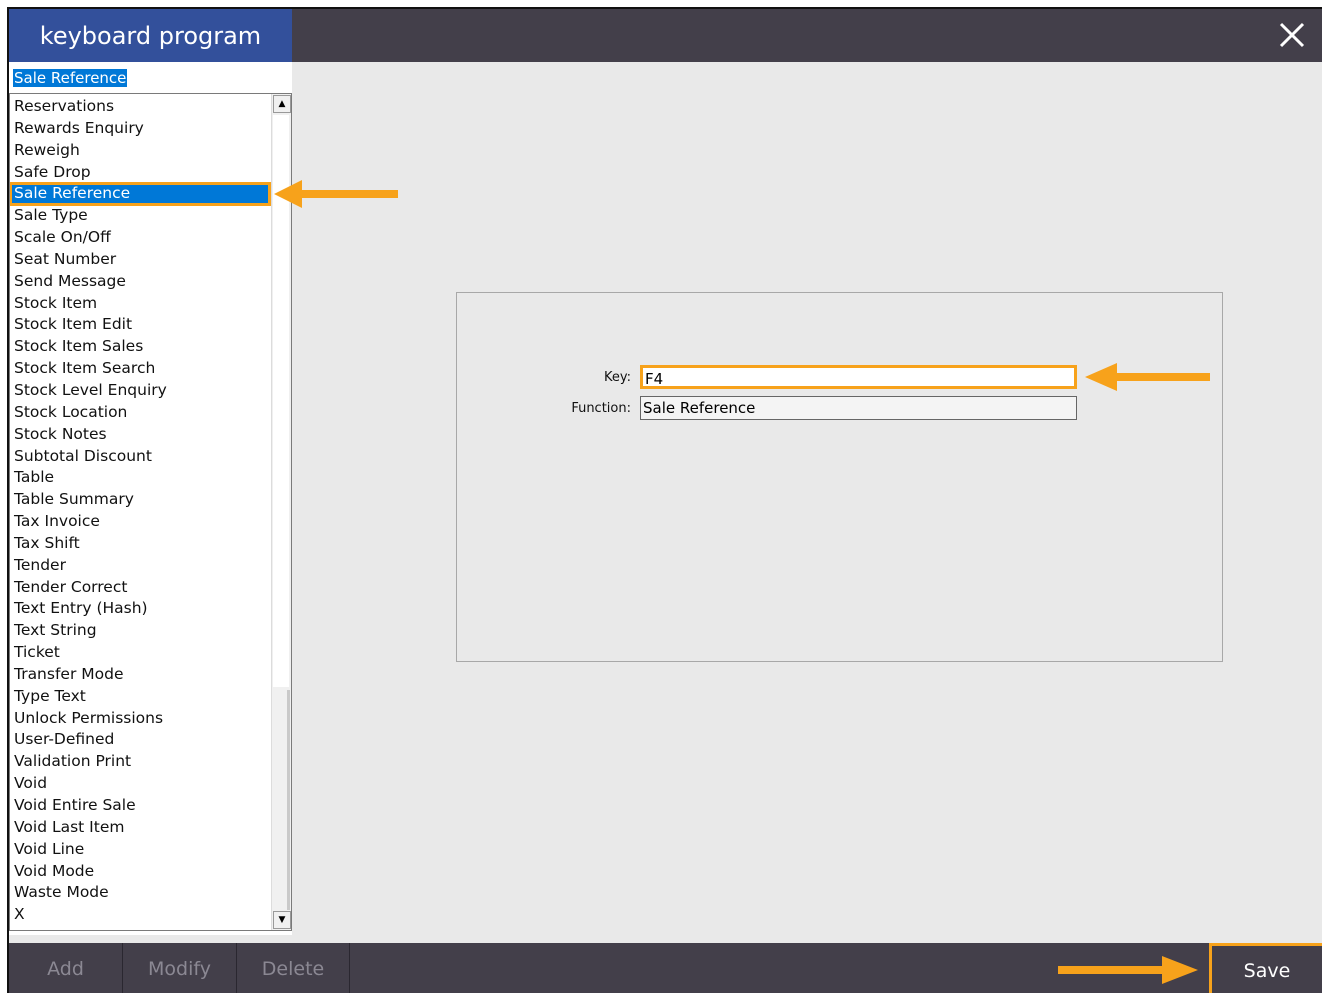  What do you see at coordinates (140, 697) in the screenshot?
I see `list-item: Type Text` at bounding box center [140, 697].